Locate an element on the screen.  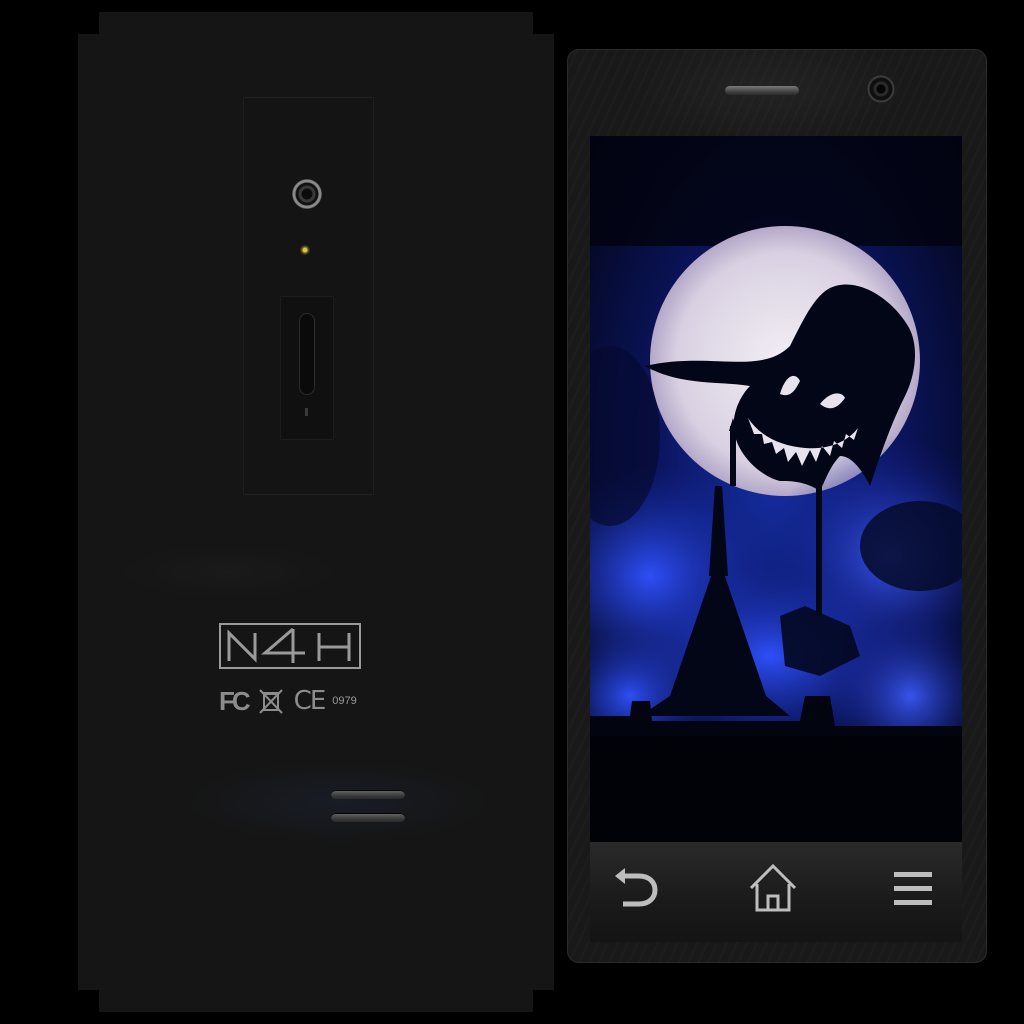
menu-button is located at coordinates (912, 888).